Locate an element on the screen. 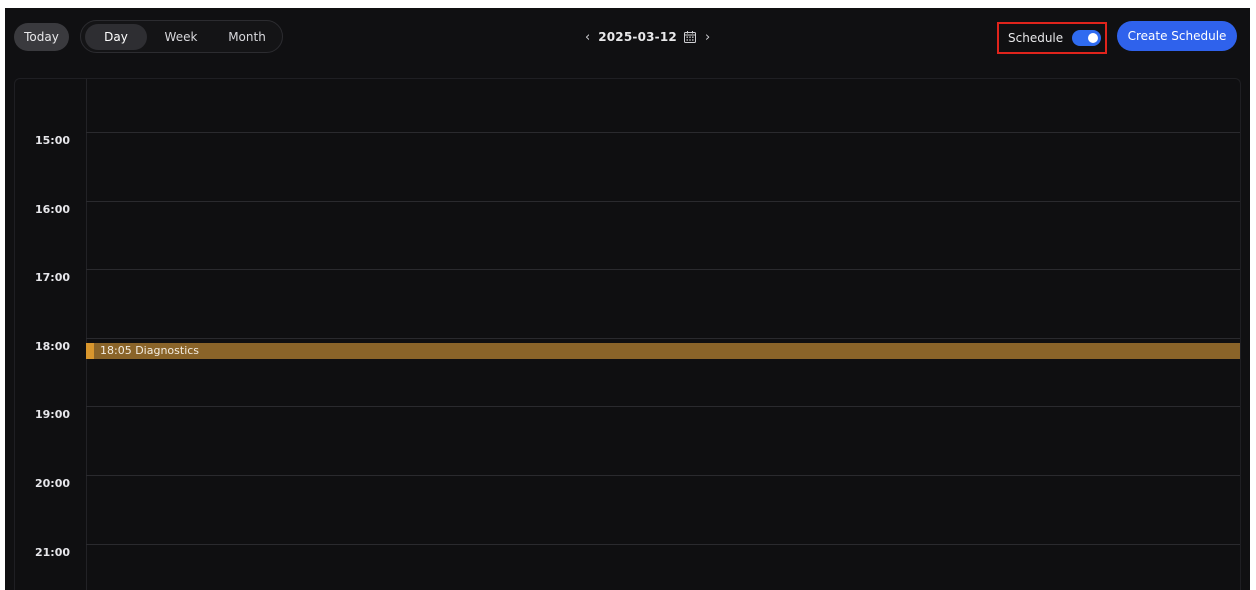 This screenshot has width=1256, height=590. tab-week: Week is located at coordinates (181, 37).